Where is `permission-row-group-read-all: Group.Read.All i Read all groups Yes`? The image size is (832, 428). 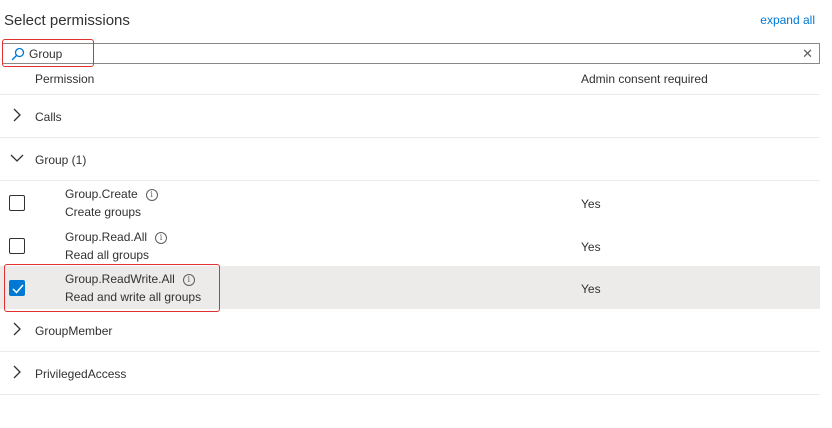 permission-row-group-read-all: Group.Read.All i Read all groups Yes is located at coordinates (410, 245).